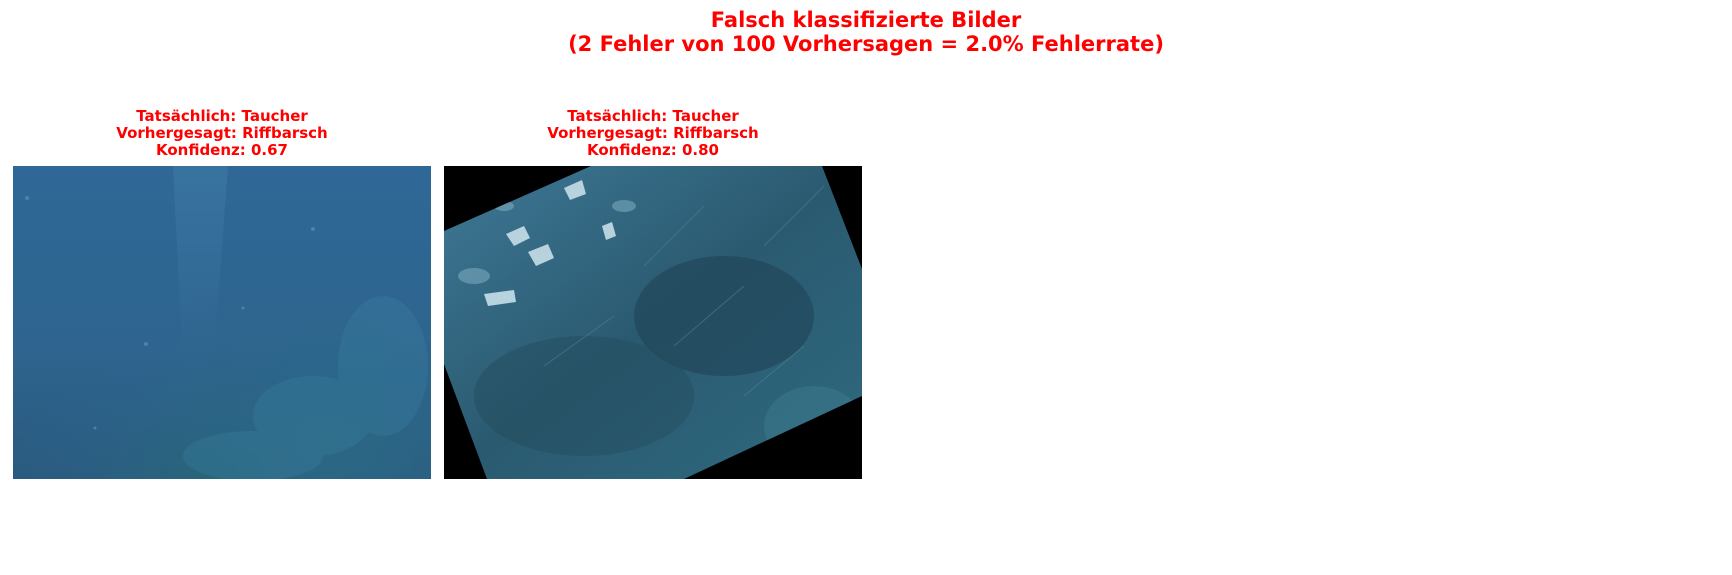  I want to click on panel-1-predicted-label: Vorhergesagt: Riffbarsch, so click(222, 133).